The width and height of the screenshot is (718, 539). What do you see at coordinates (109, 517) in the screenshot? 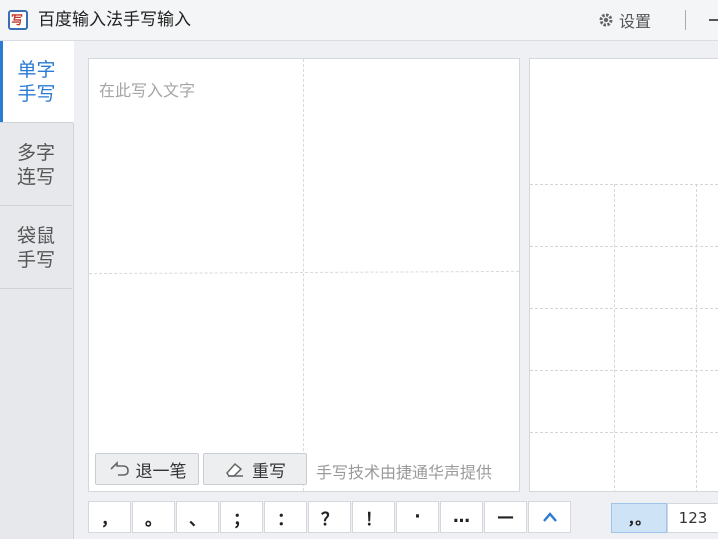
I see `punct-key: ，` at bounding box center [109, 517].